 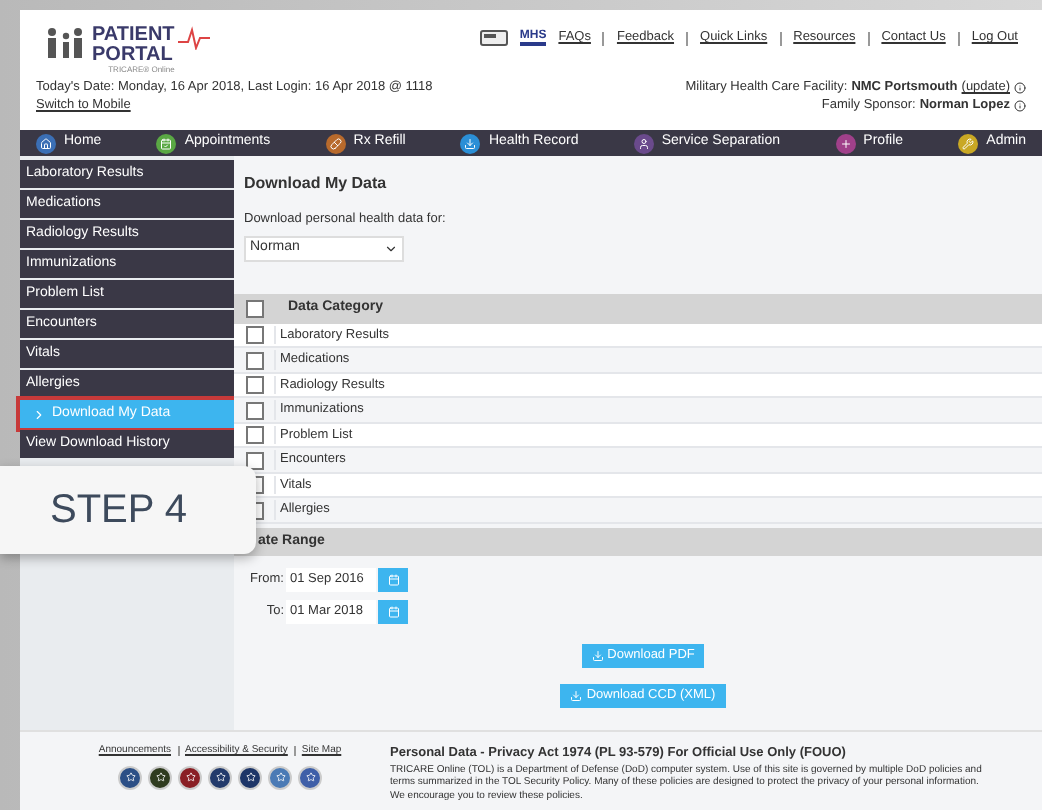 I want to click on heartbeat-icon, so click(x=194, y=38).